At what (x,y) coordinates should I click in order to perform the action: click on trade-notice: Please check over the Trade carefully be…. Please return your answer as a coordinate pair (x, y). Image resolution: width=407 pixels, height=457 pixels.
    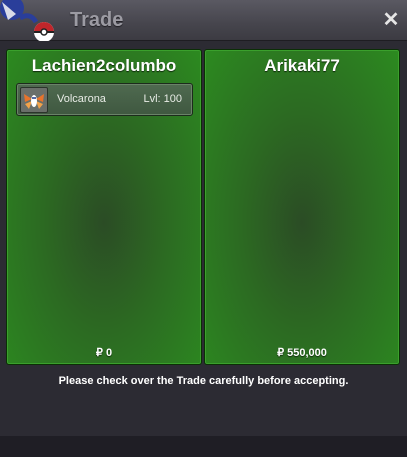
    Looking at the image, I should click on (203, 381).